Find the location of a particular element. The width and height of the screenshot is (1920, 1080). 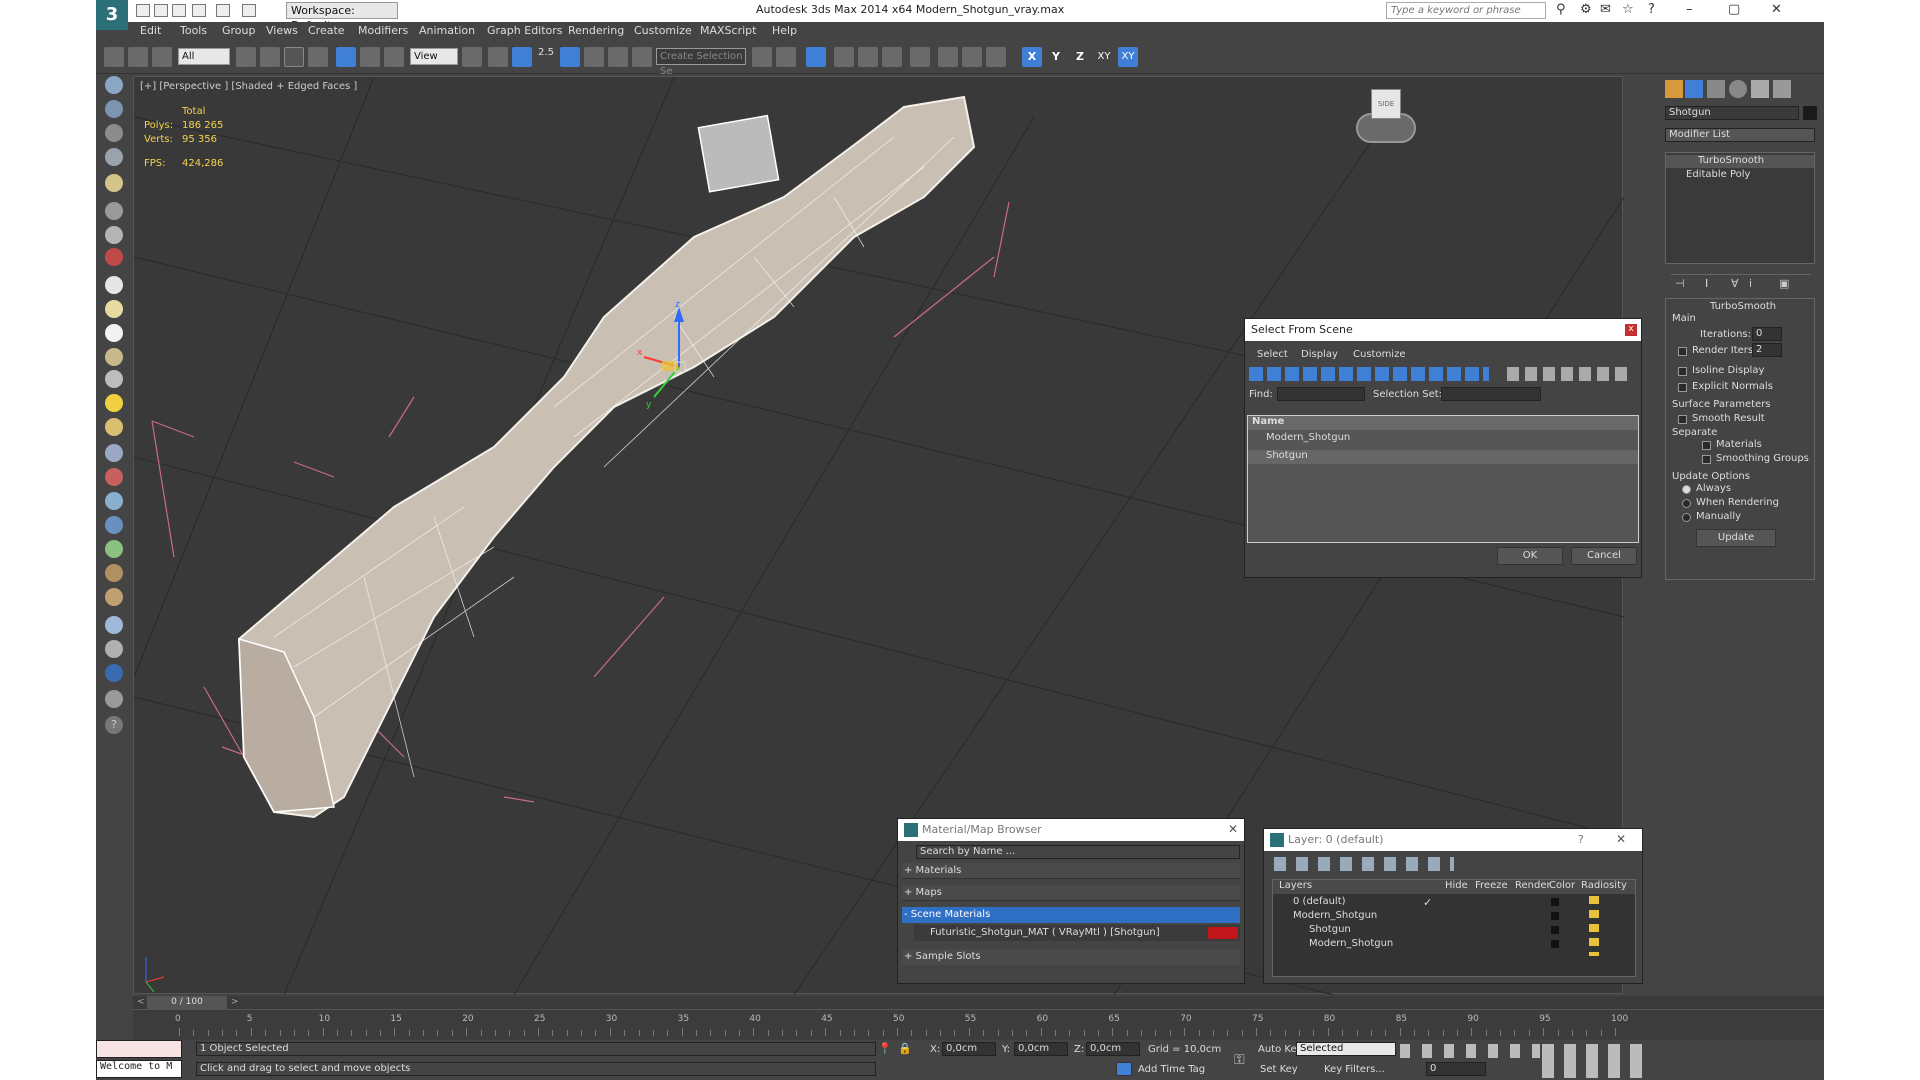

time-slider: < 0 / 100 > is located at coordinates (978, 1003).